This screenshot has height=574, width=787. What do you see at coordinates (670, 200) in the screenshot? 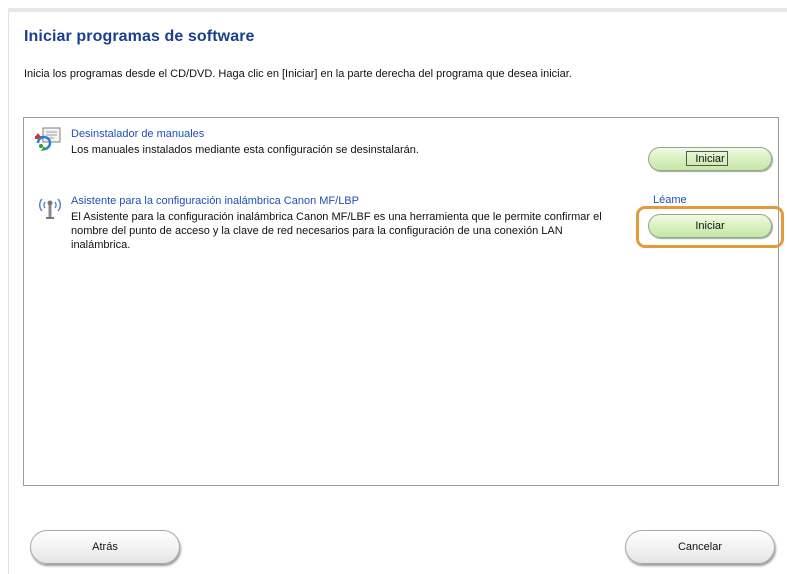
I see `readme-link: Léame` at bounding box center [670, 200].